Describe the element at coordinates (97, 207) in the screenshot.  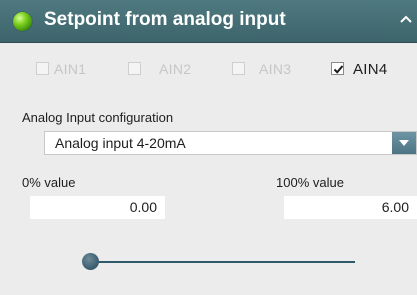
I see `min-value-input: 0.00` at that location.